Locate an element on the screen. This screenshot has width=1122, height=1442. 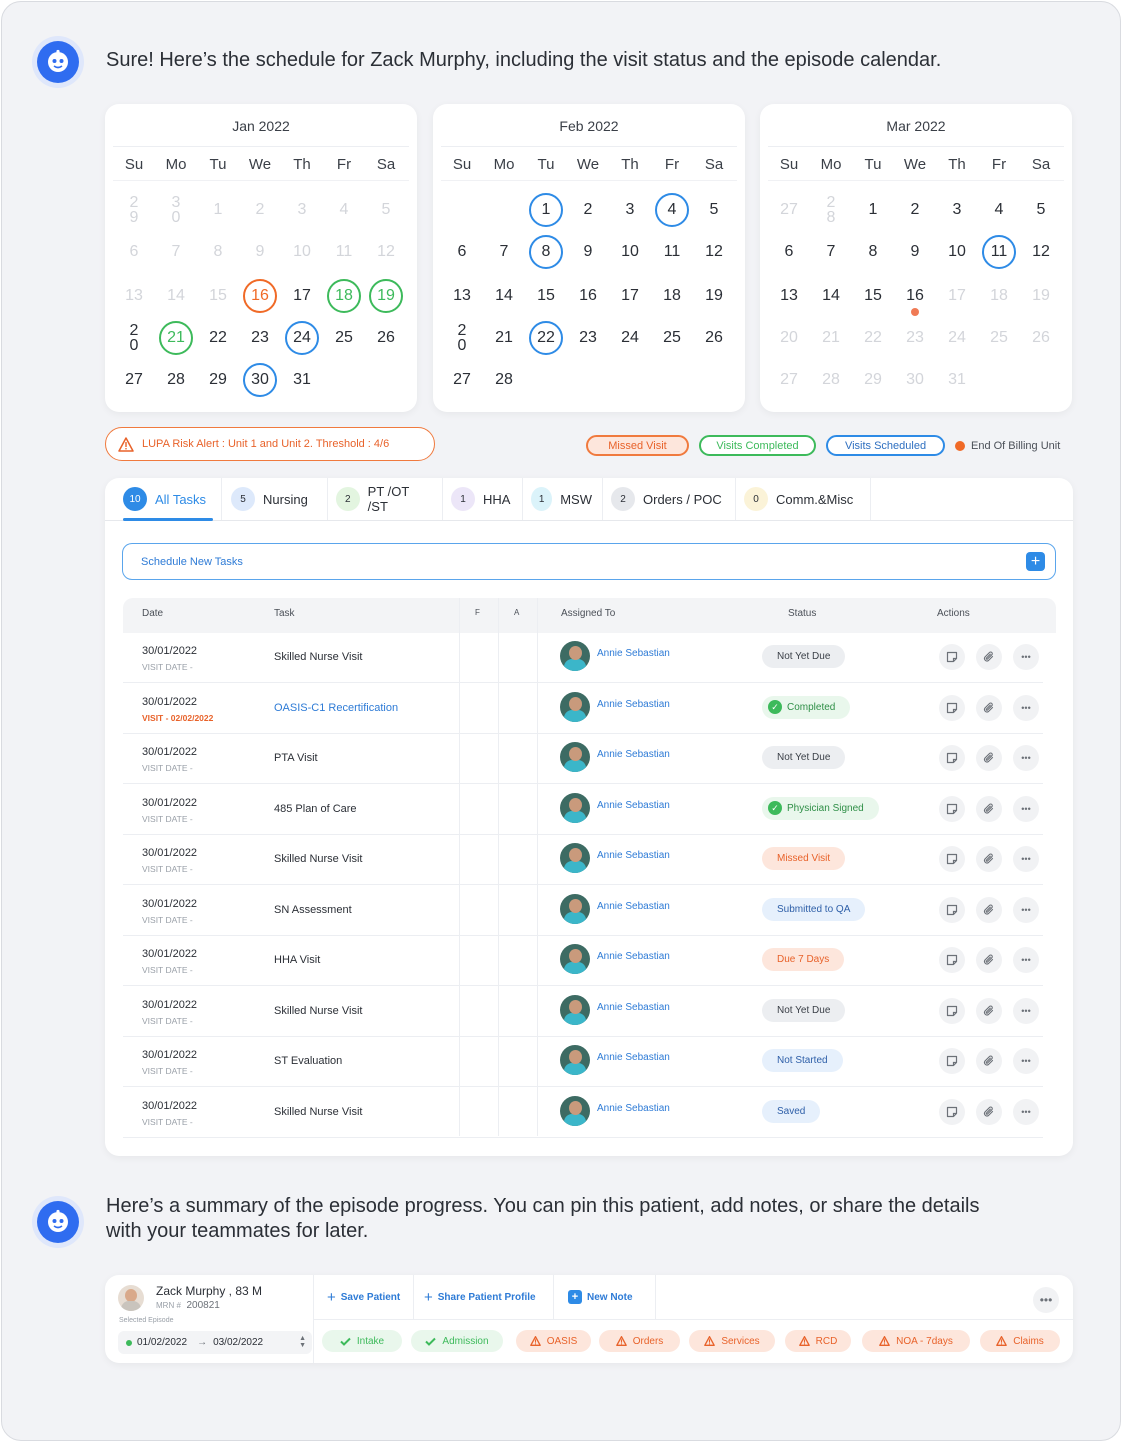
task-name: OASIS-C1 Recertification is located at coordinates (336, 708).